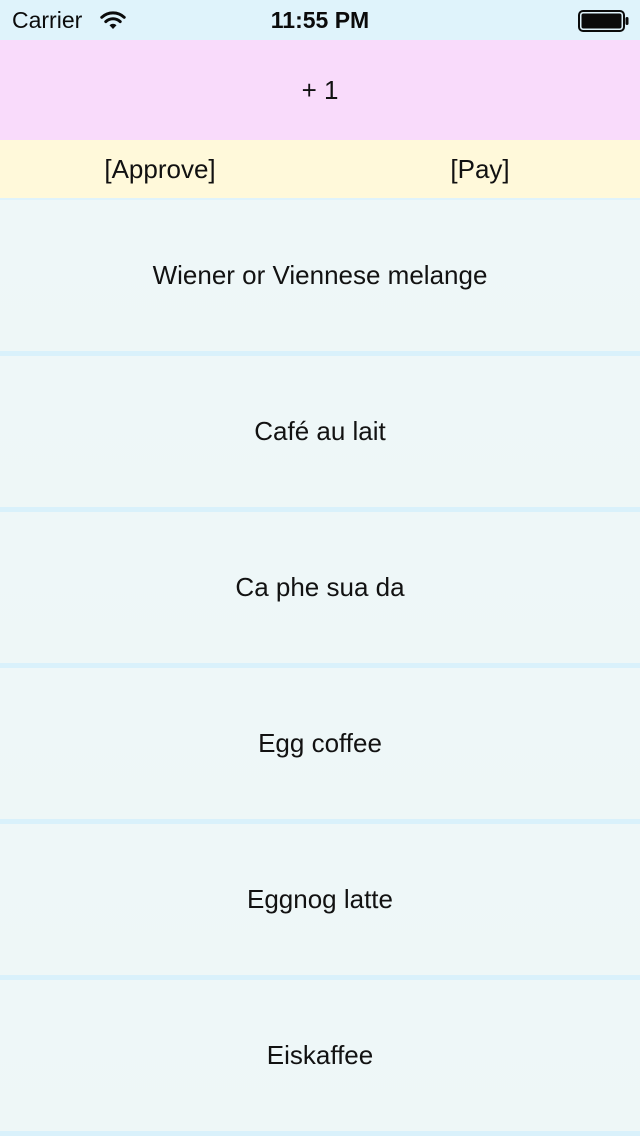 The image size is (640, 1136). I want to click on status-bar: Carrier 11:55 PM, so click(320, 20).